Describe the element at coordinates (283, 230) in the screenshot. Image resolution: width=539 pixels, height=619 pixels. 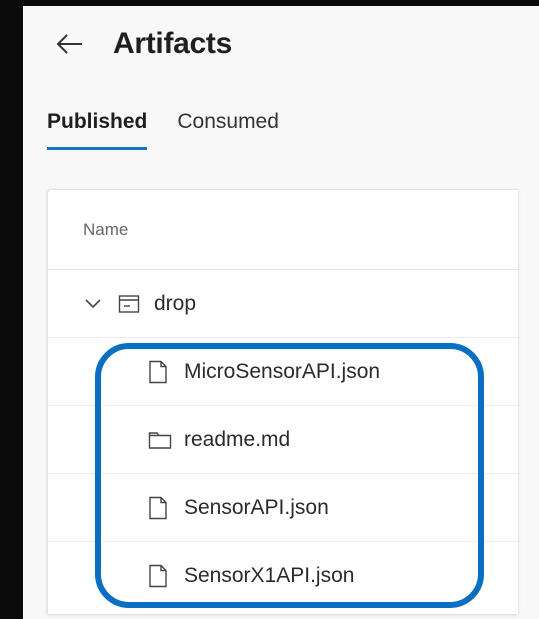
I see `column-header-name: Name` at that location.